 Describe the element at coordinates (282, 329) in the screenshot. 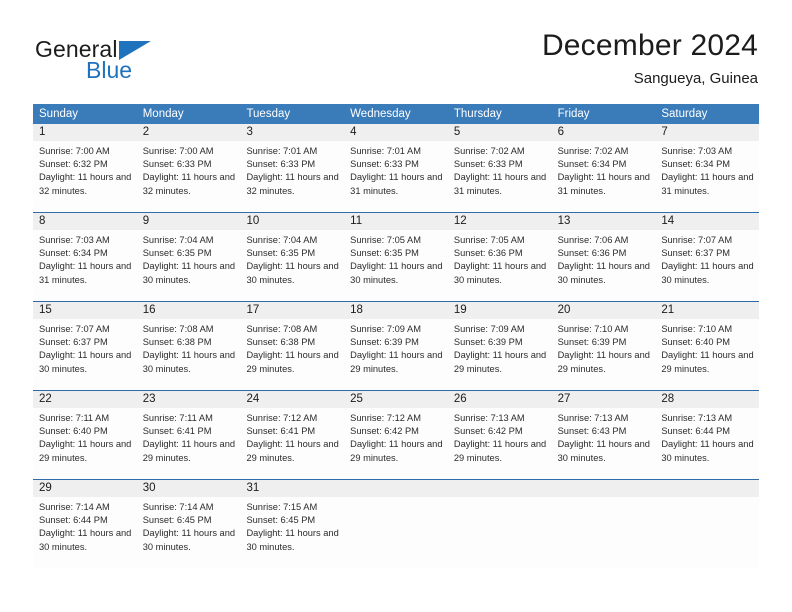

I see `sunrise-text: Sunrise: 7:08 AM` at that location.